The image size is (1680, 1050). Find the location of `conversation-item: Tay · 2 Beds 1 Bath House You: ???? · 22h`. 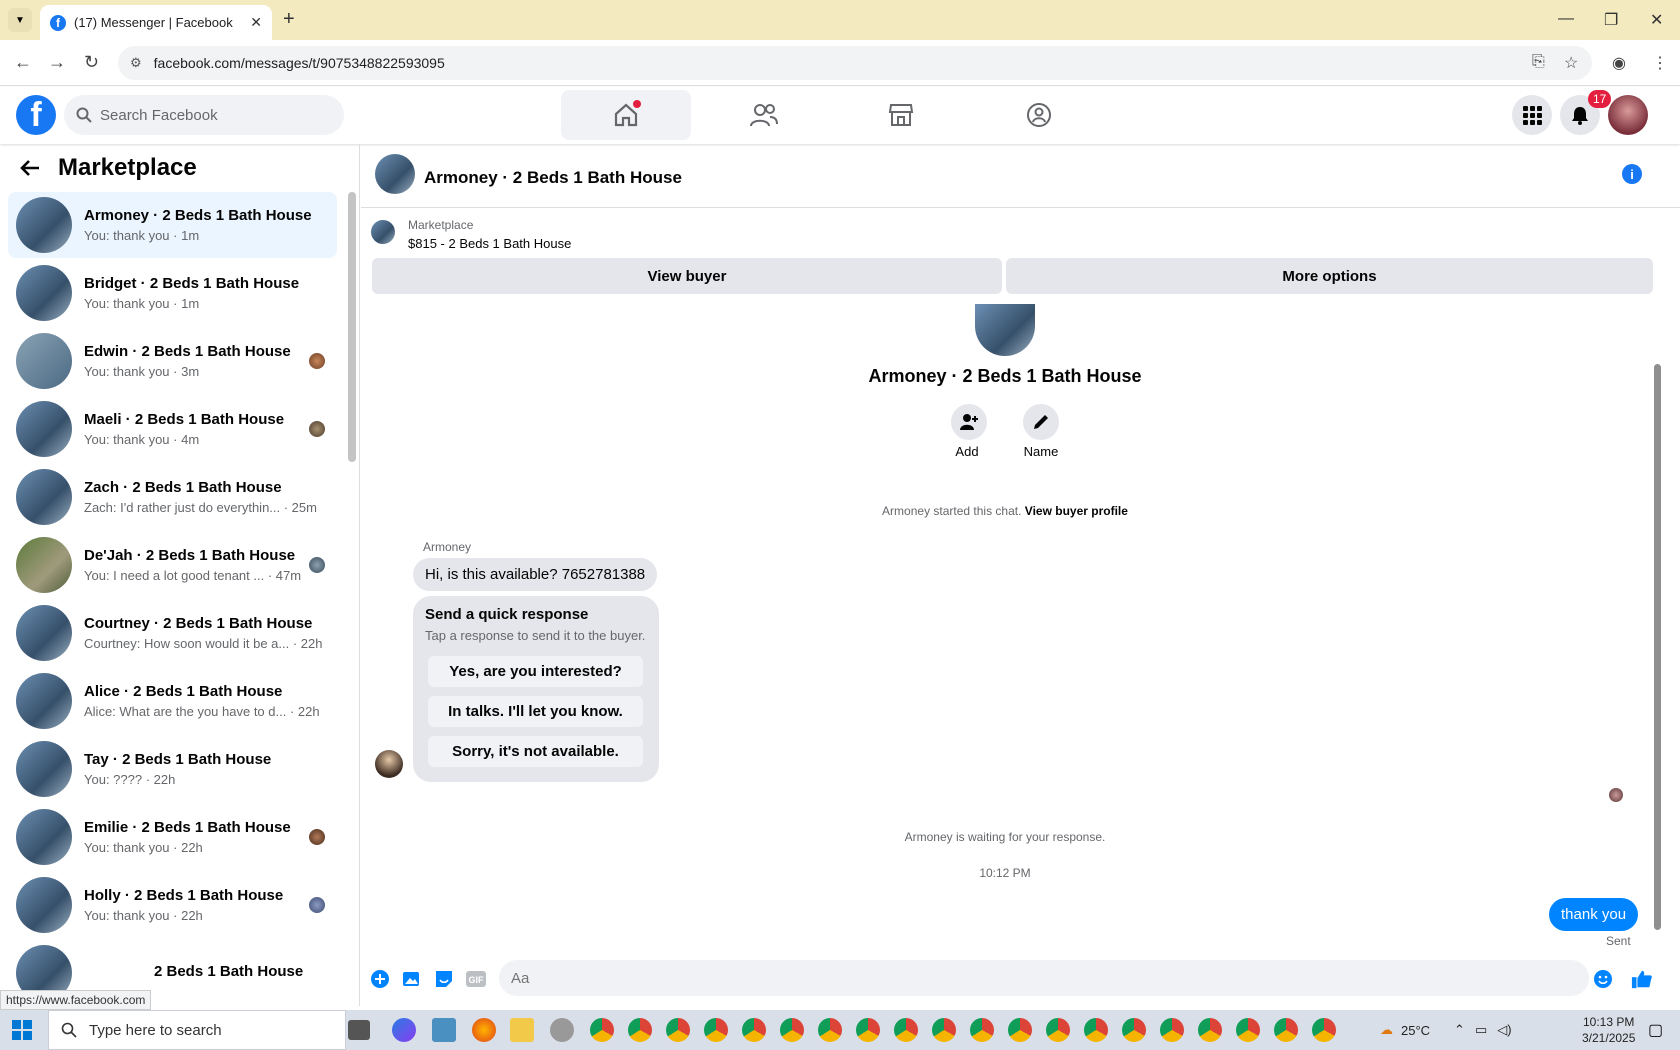

conversation-item: Tay · 2 Beds 1 Bath House You: ???? · 22h is located at coordinates (172, 769).